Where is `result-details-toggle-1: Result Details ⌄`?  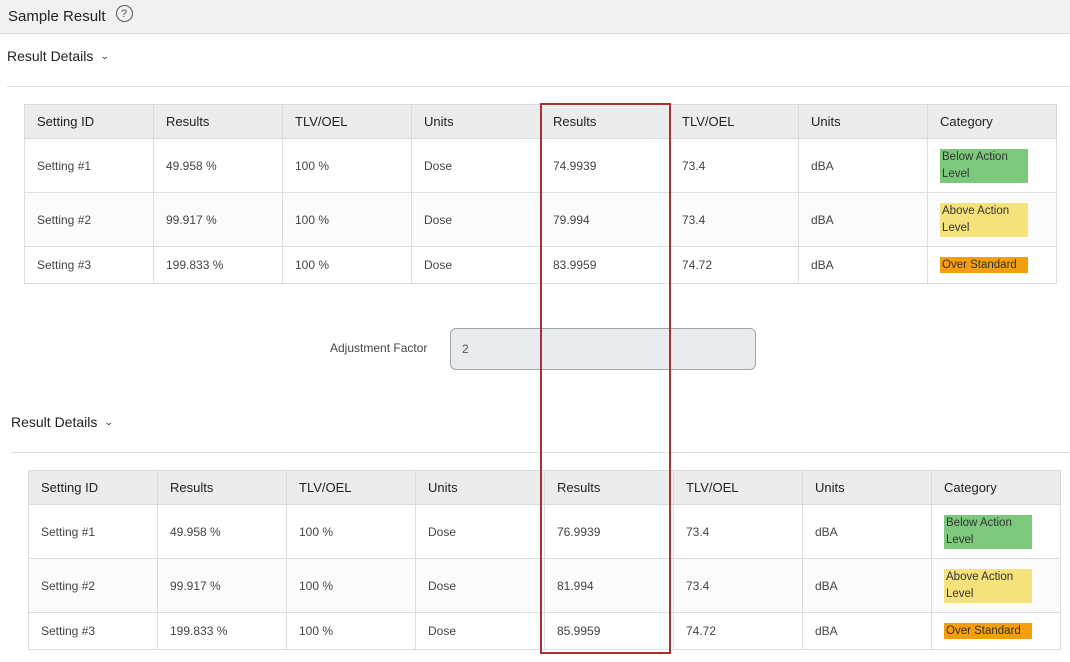
result-details-toggle-1: Result Details ⌄ is located at coordinates (59, 56).